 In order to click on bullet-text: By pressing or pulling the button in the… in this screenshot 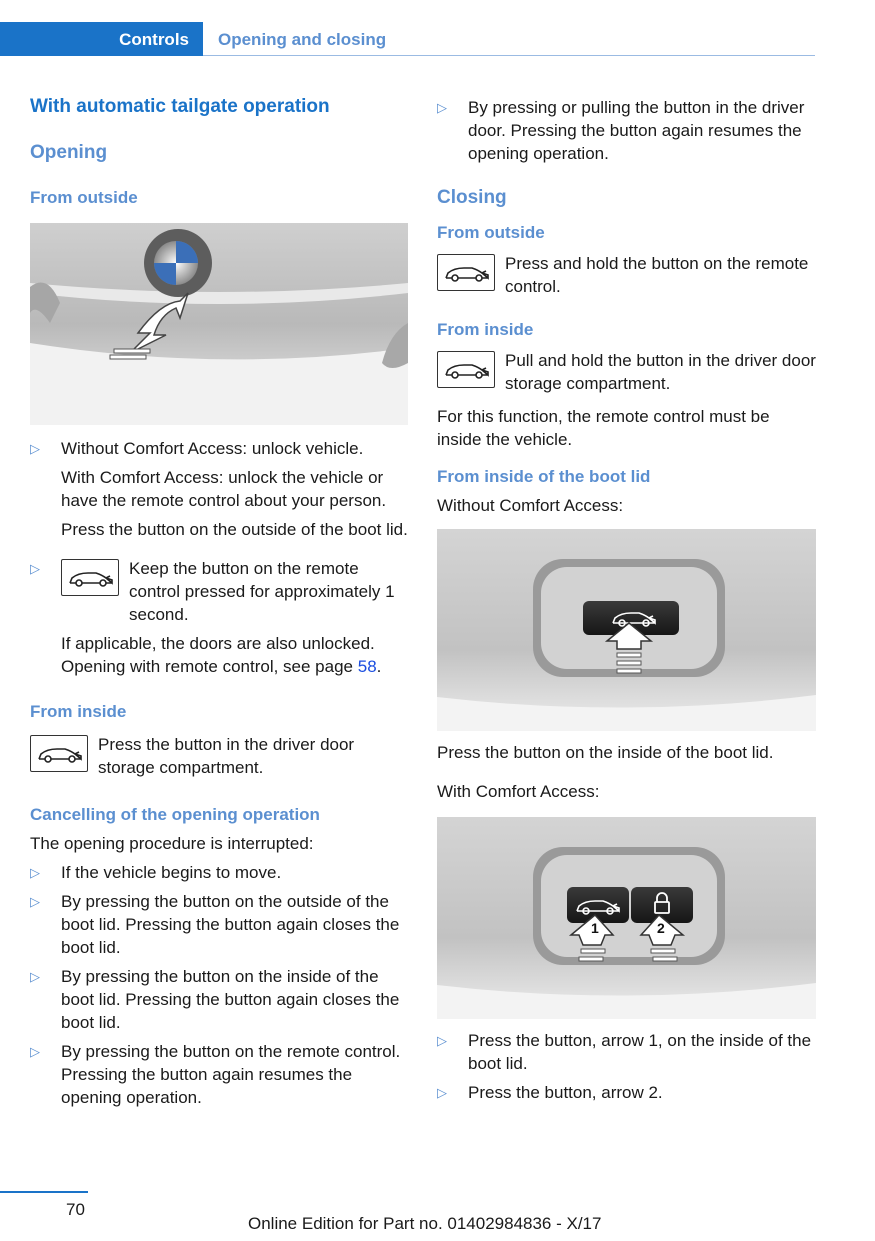, I will do `click(636, 130)`.